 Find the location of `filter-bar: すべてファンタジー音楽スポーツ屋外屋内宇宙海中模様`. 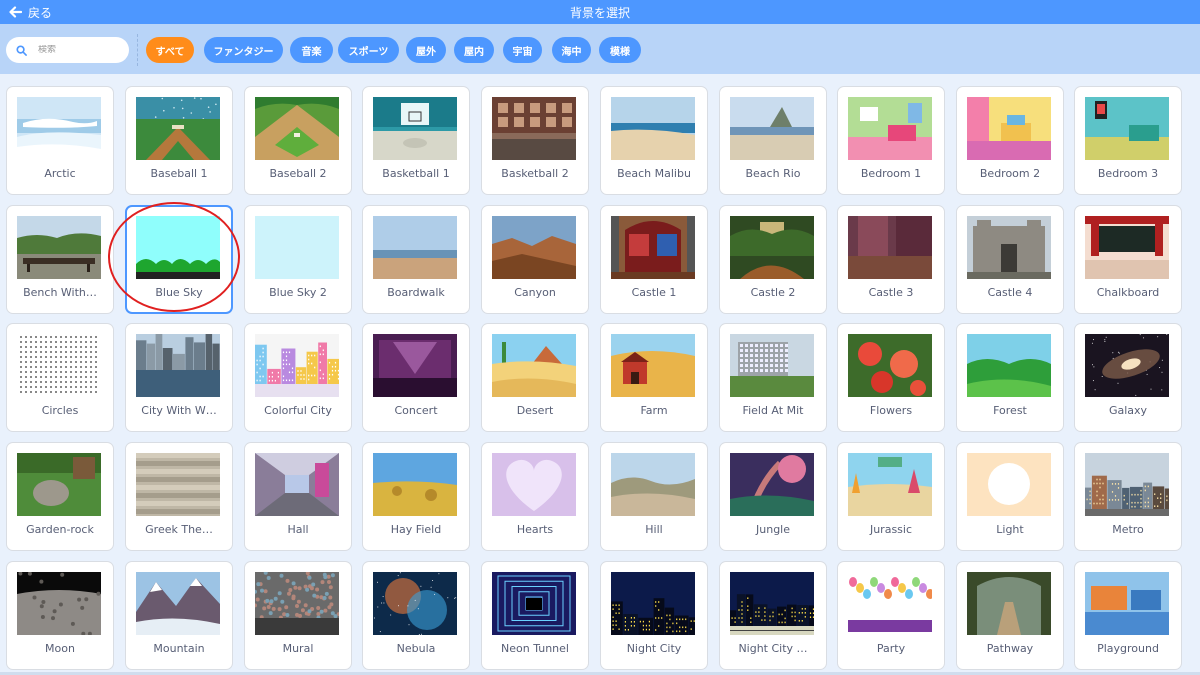

filter-bar: すべてファンタジー音楽スポーツ屋外屋内宇宙海中模様 is located at coordinates (600, 49).